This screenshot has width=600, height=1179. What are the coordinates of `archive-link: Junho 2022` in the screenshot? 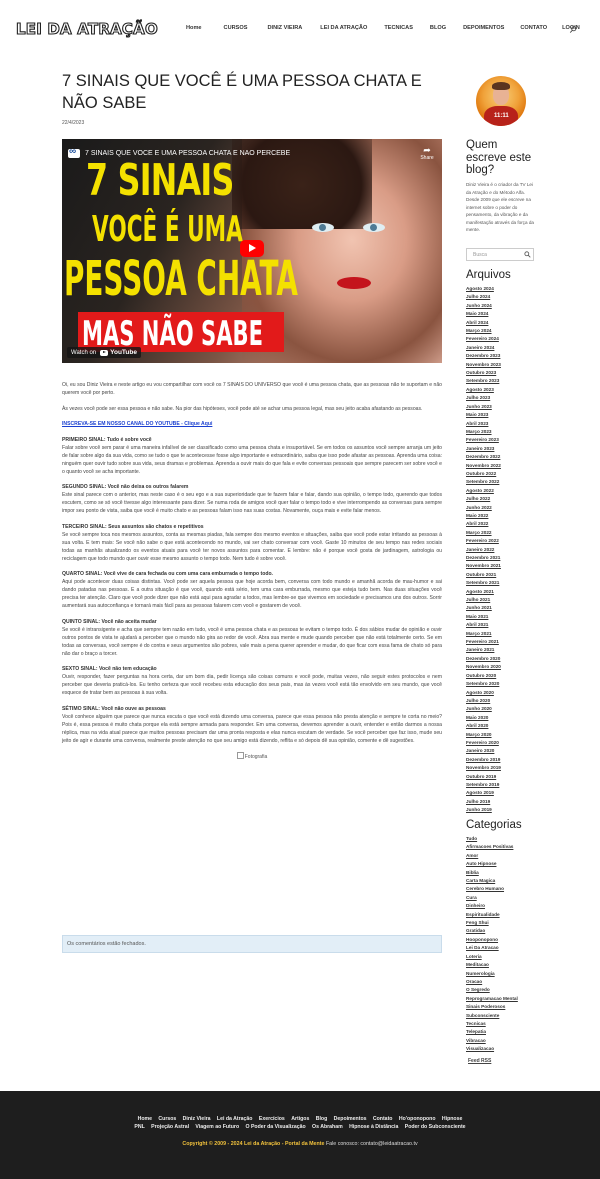 It's located at (501, 508).